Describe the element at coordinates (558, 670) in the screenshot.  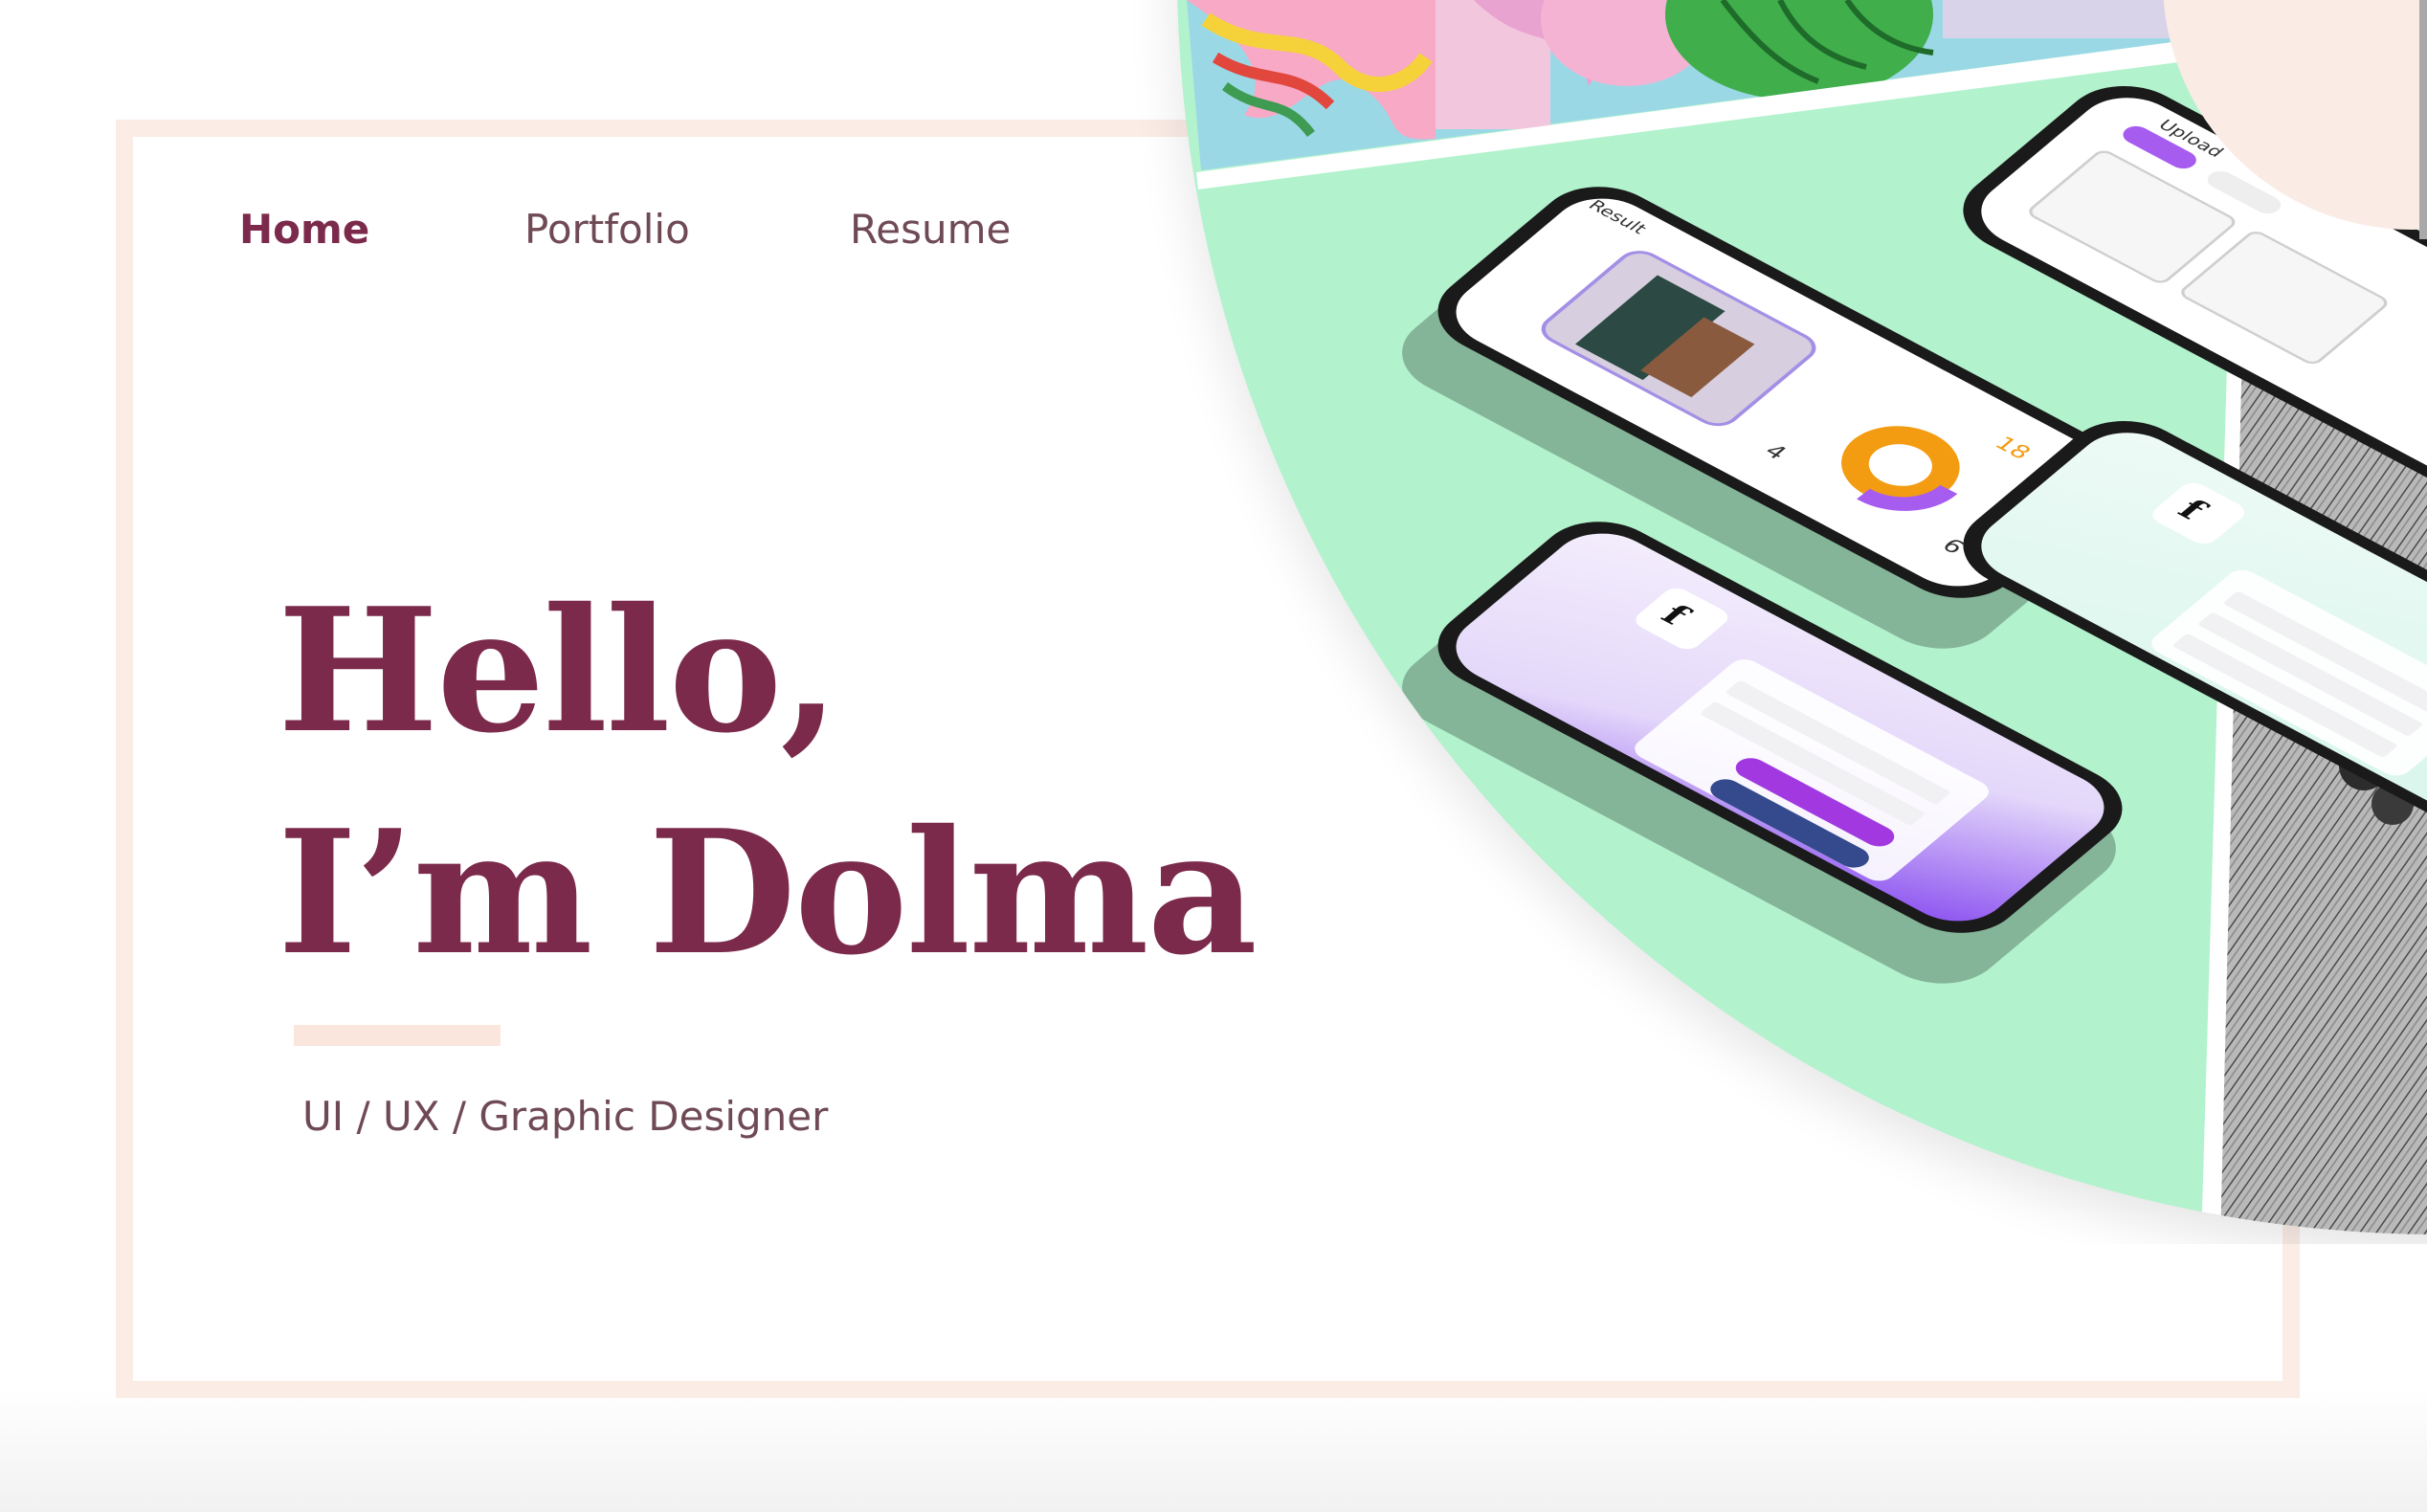
I see `hero-greeting-line1: Hello,` at that location.